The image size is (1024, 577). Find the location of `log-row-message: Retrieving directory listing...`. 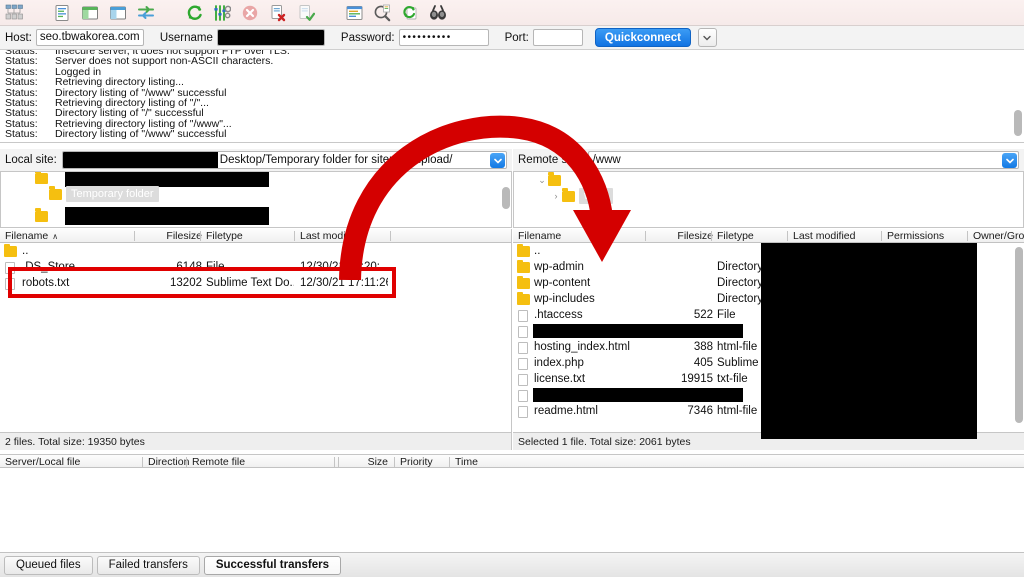

log-row-message: Retrieving directory listing... is located at coordinates (119, 82).